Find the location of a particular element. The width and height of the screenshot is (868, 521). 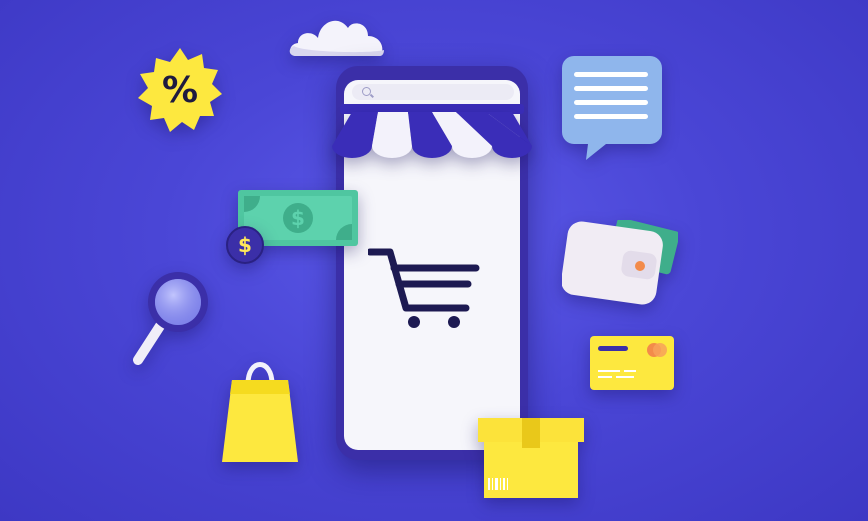

search-icon is located at coordinates (366, 91).